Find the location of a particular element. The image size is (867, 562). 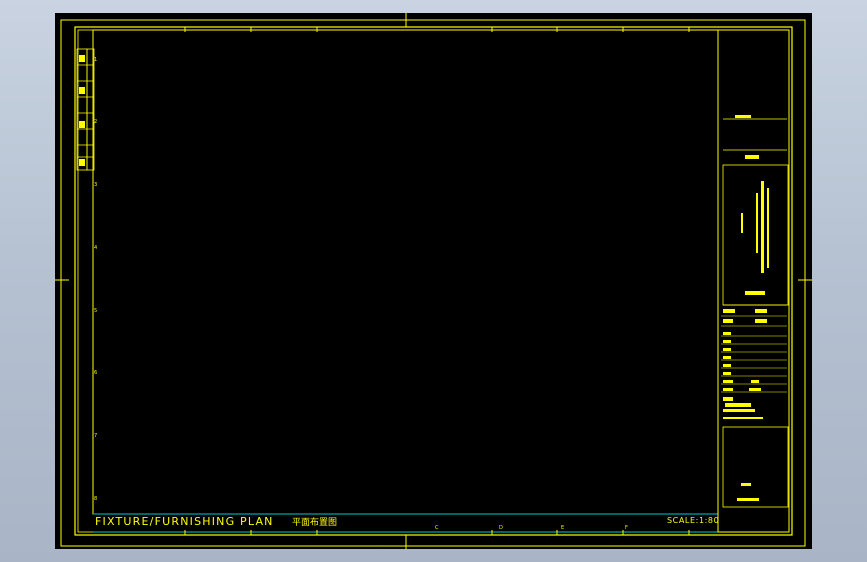

svg-text: E is located at coordinates (562, 528).